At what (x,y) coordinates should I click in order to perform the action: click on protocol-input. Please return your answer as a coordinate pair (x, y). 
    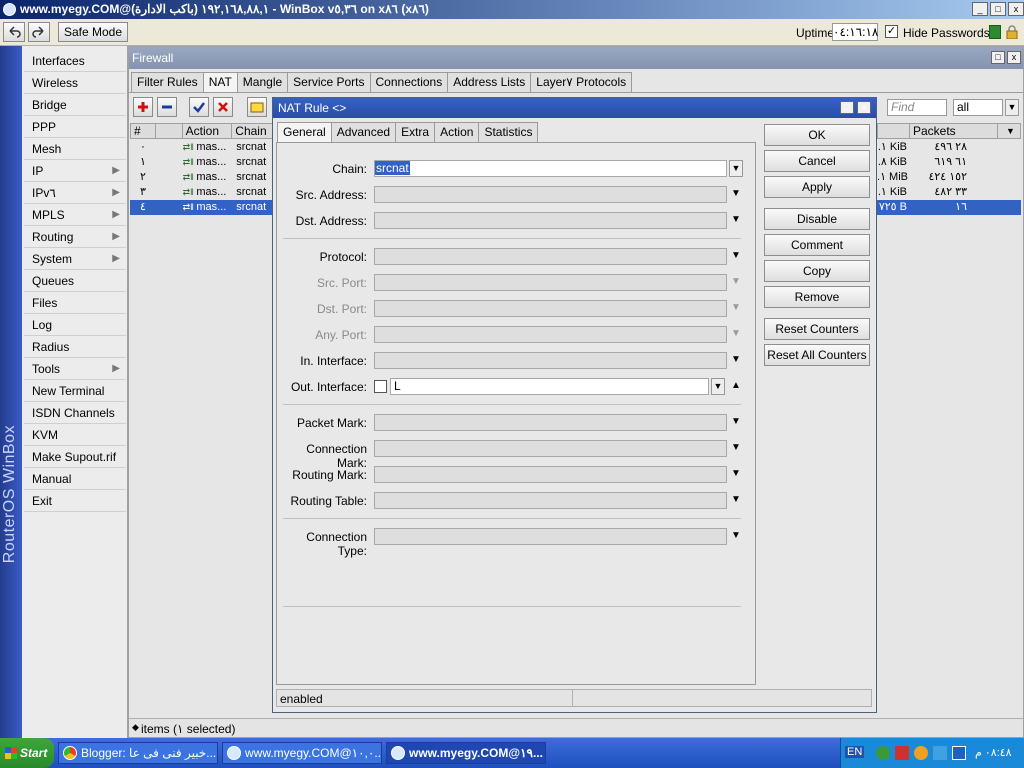
    Looking at the image, I should click on (550, 256).